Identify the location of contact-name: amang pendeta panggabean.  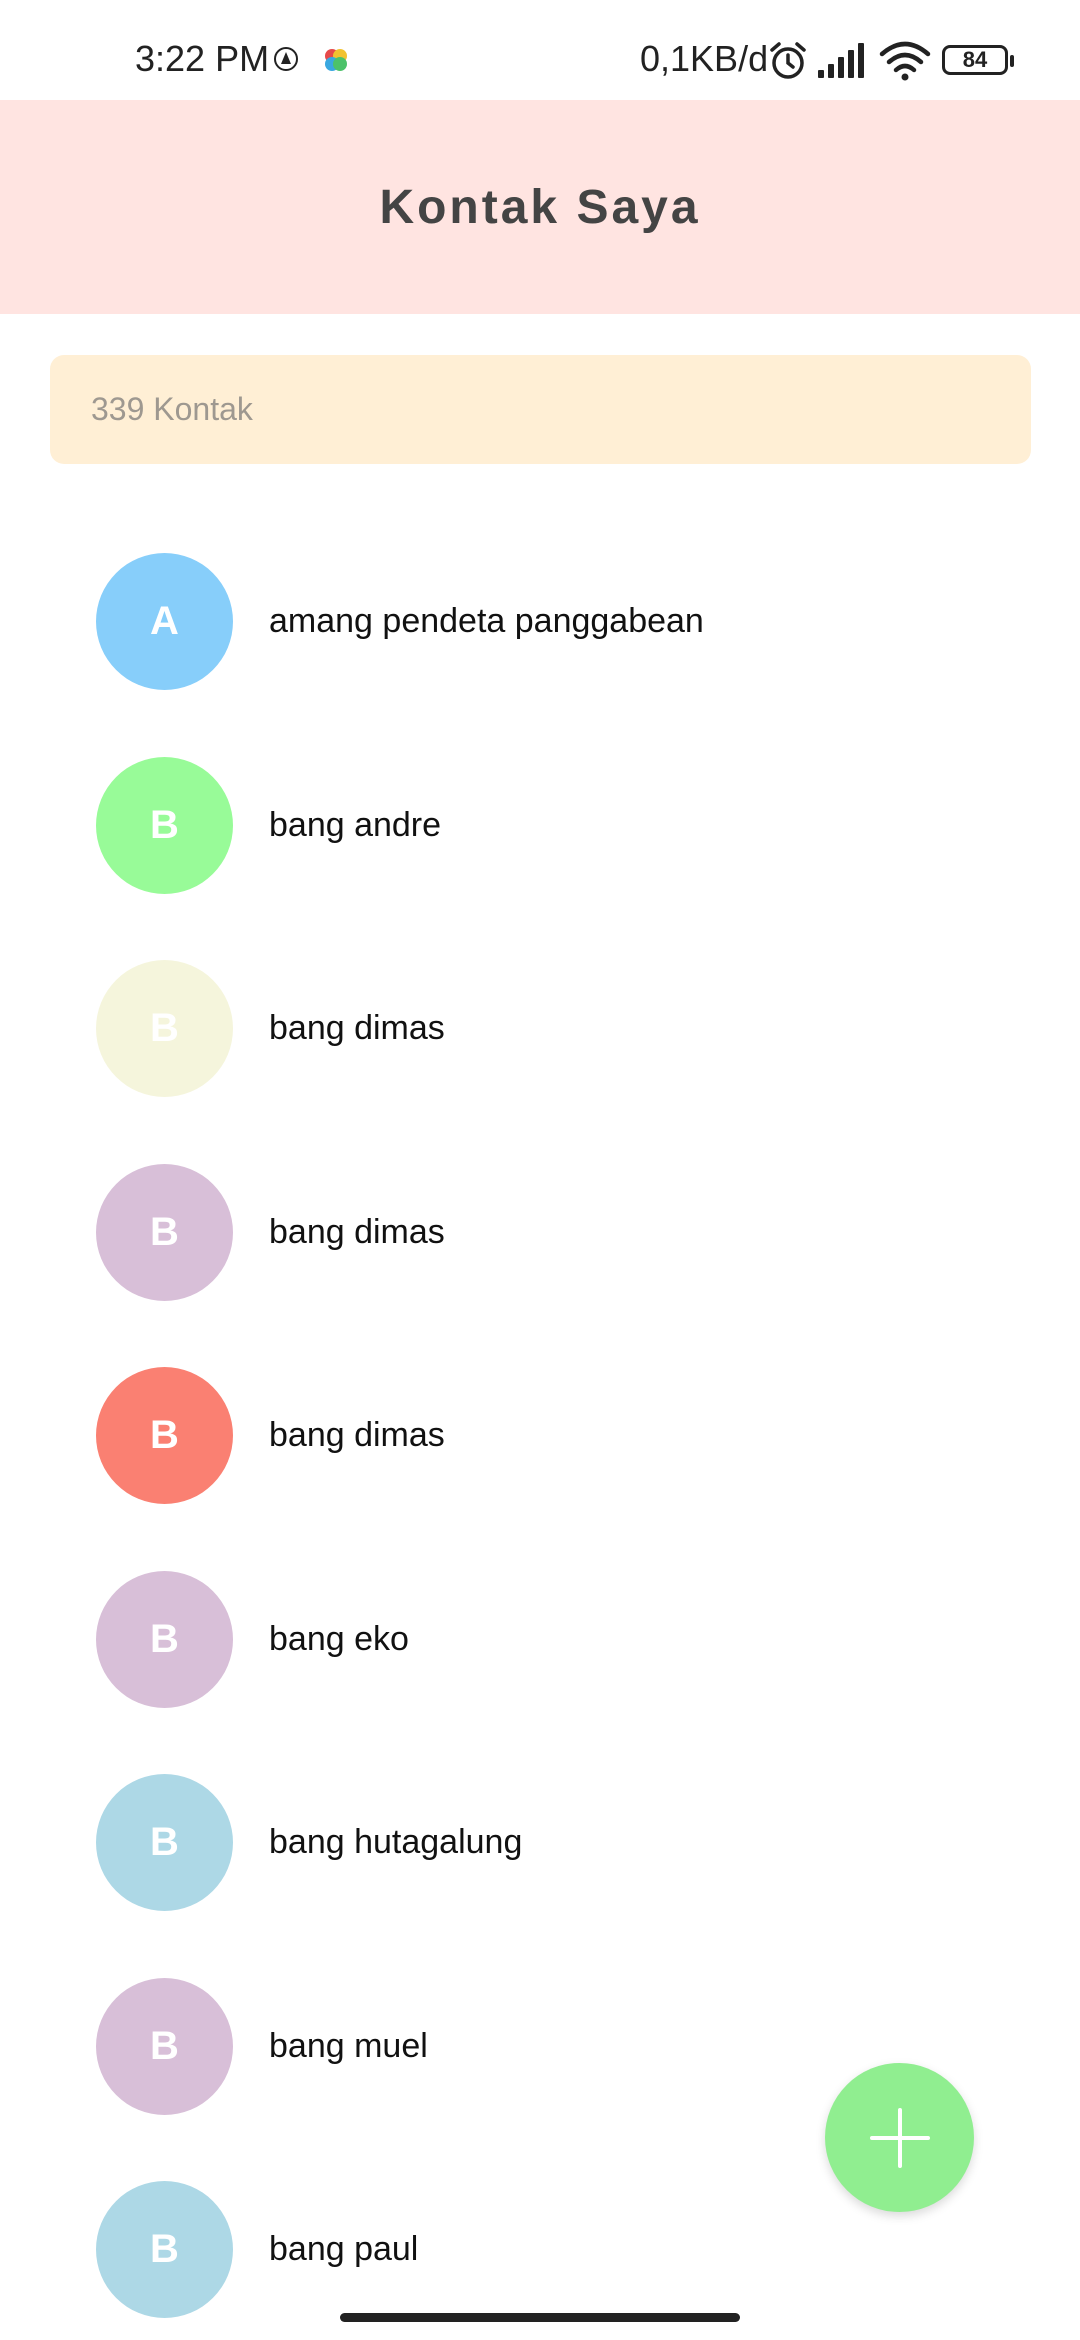
(486, 621).